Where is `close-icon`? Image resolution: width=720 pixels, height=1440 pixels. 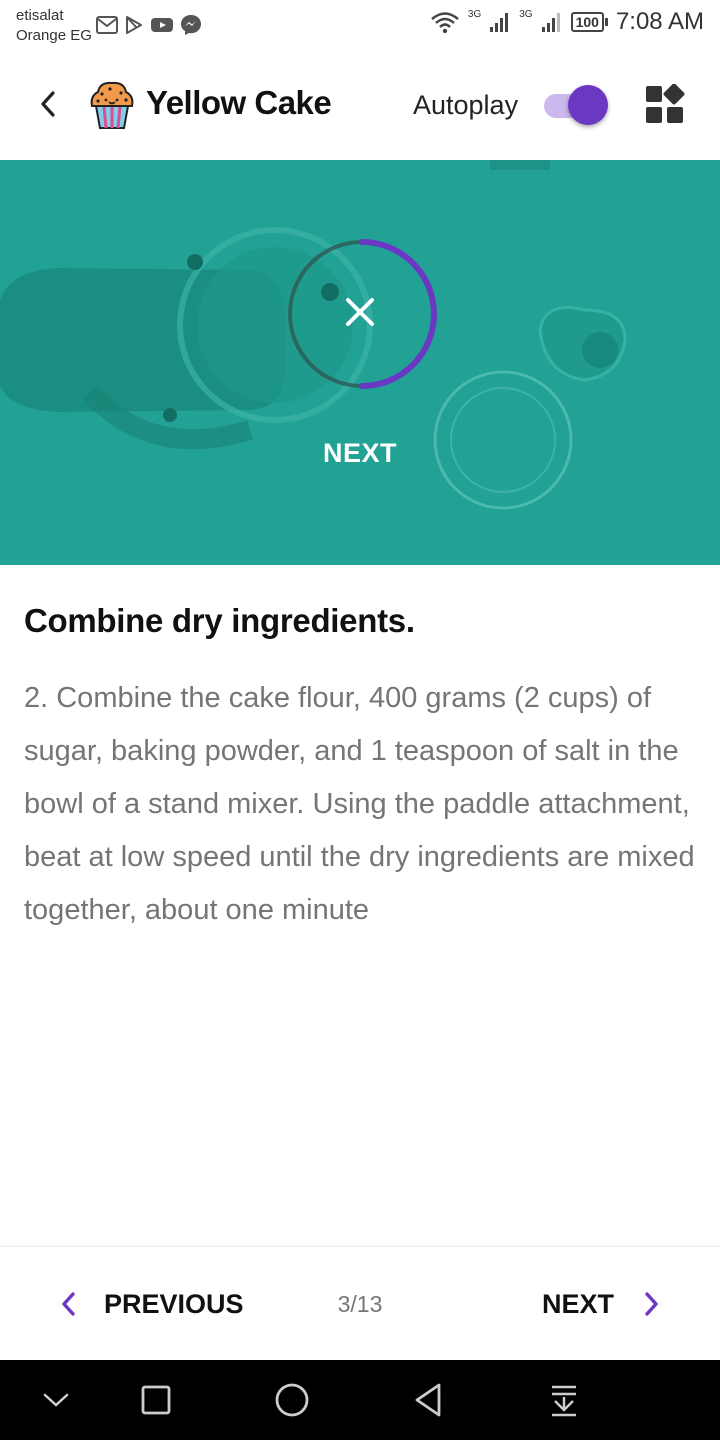 close-icon is located at coordinates (360, 312).